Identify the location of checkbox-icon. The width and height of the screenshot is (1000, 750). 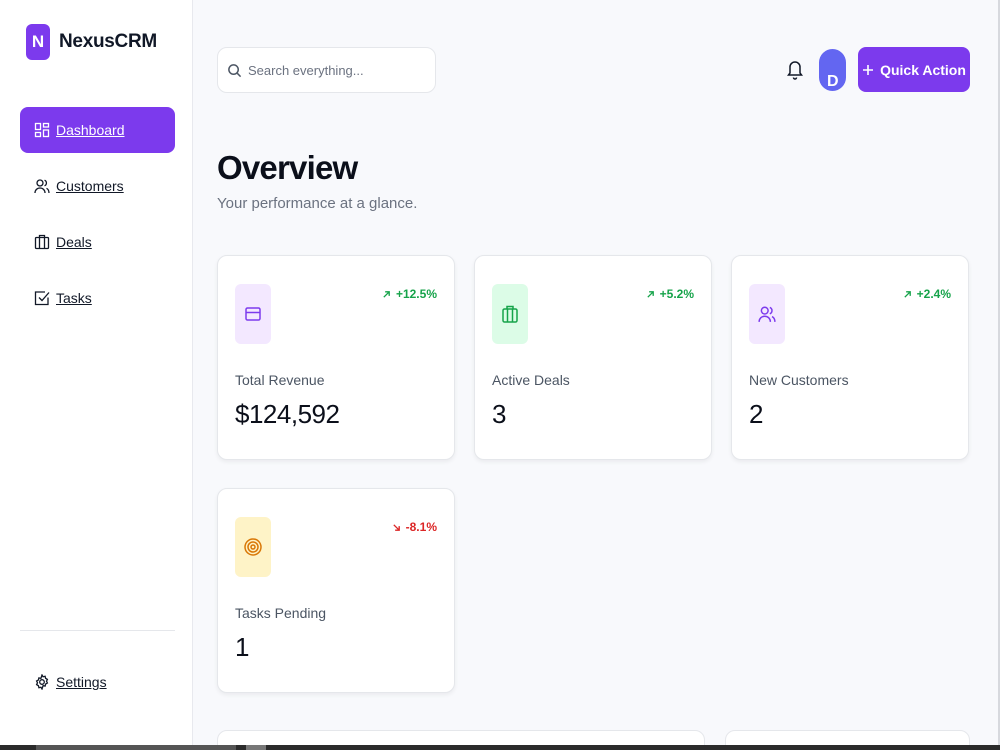
(42, 298).